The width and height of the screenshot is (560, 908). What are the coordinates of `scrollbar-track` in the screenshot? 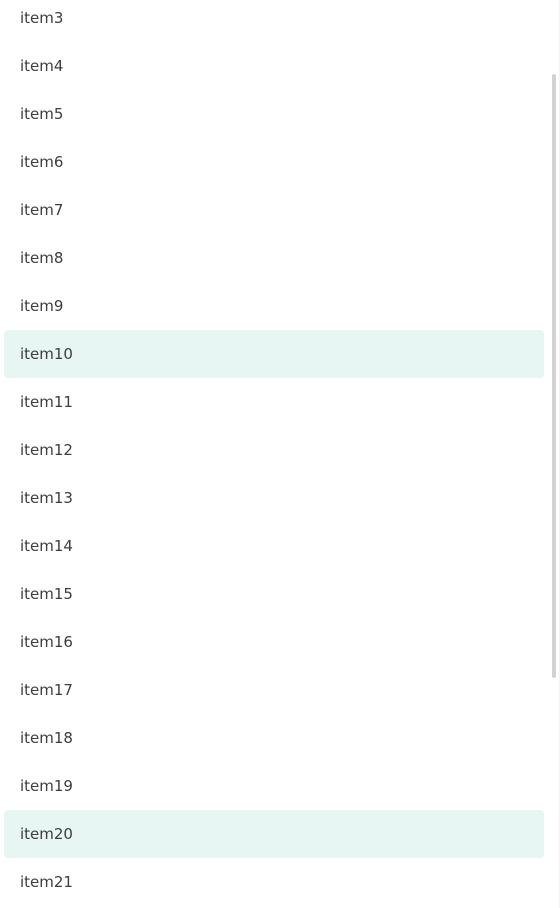 It's located at (554, 454).